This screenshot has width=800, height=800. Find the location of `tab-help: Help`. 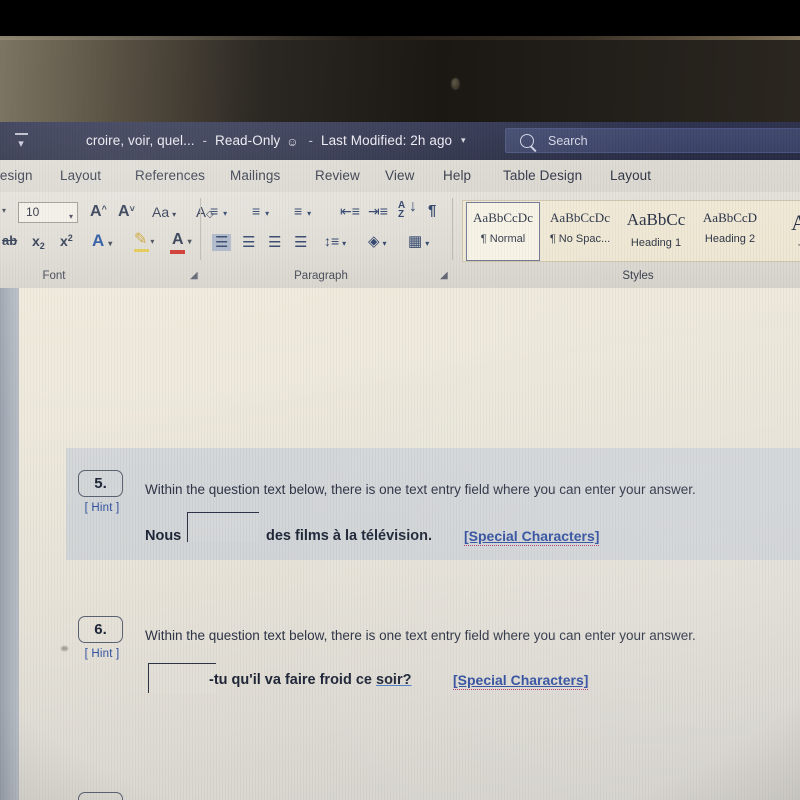

tab-help: Help is located at coordinates (457, 176).